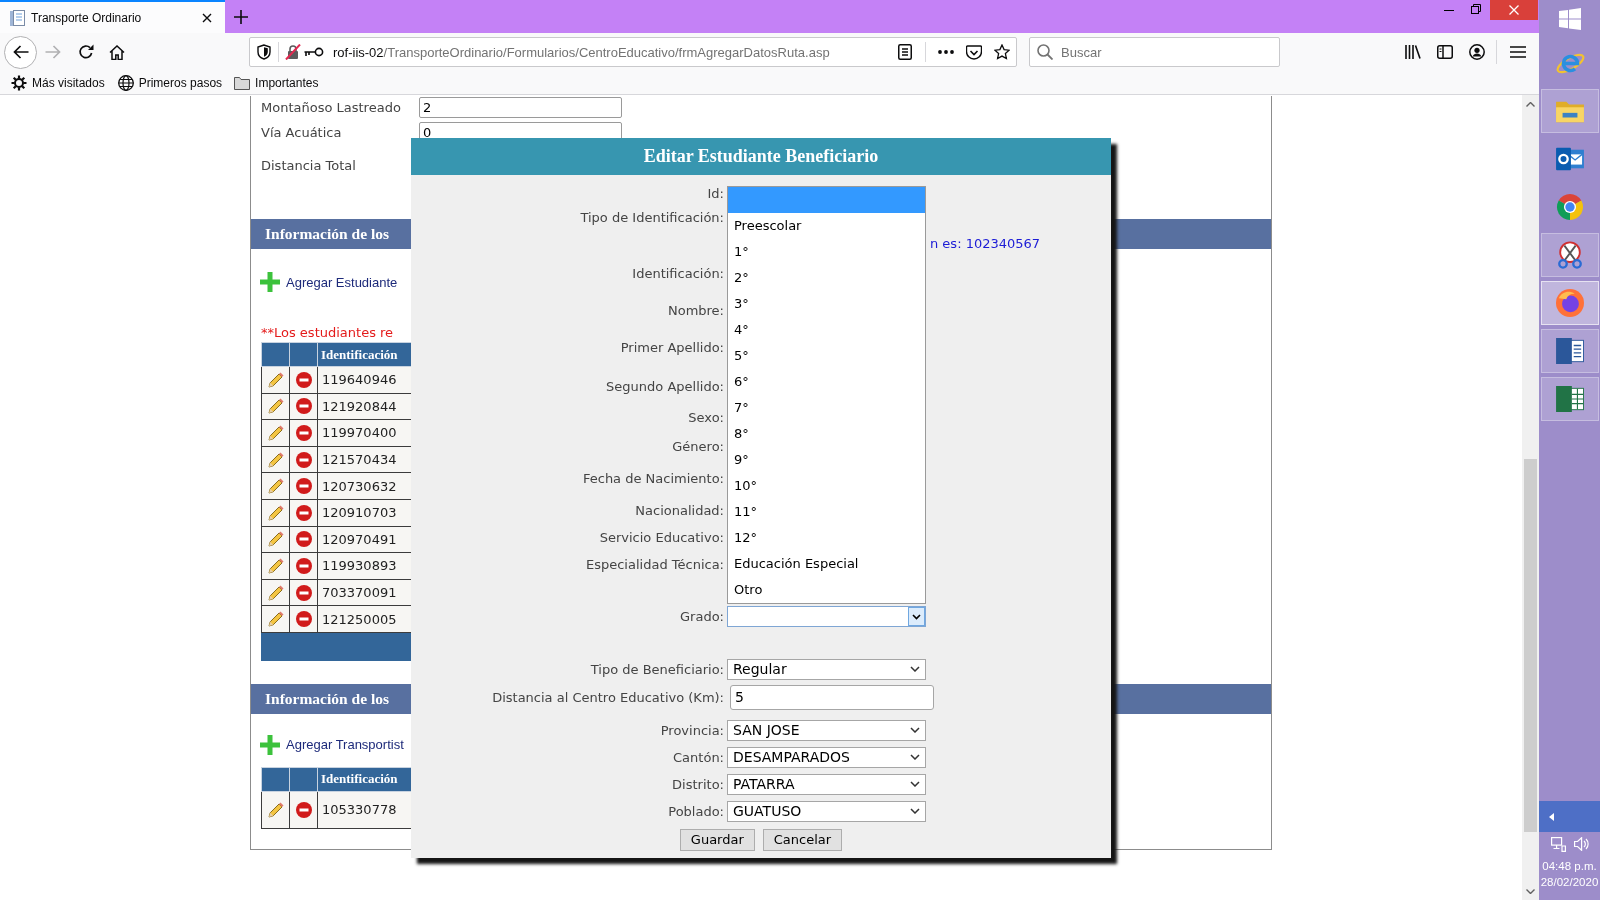  Describe the element at coordinates (826, 329) in the screenshot. I see `dropdown-option: 4°` at that location.